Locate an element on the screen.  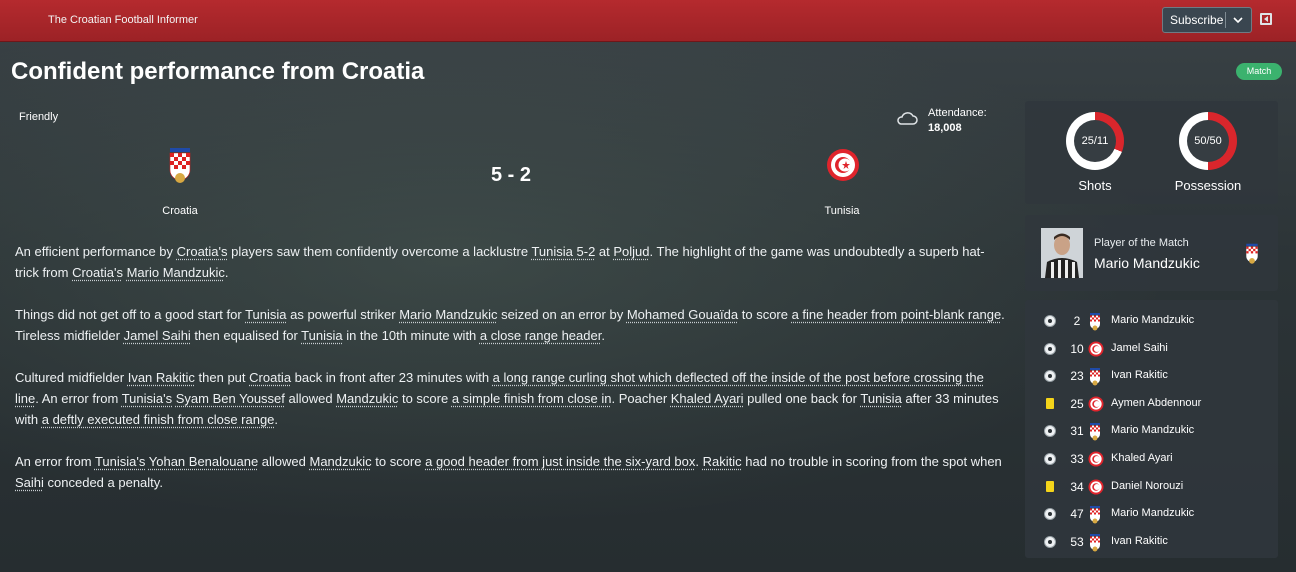
report-text: at is located at coordinates (604, 251).